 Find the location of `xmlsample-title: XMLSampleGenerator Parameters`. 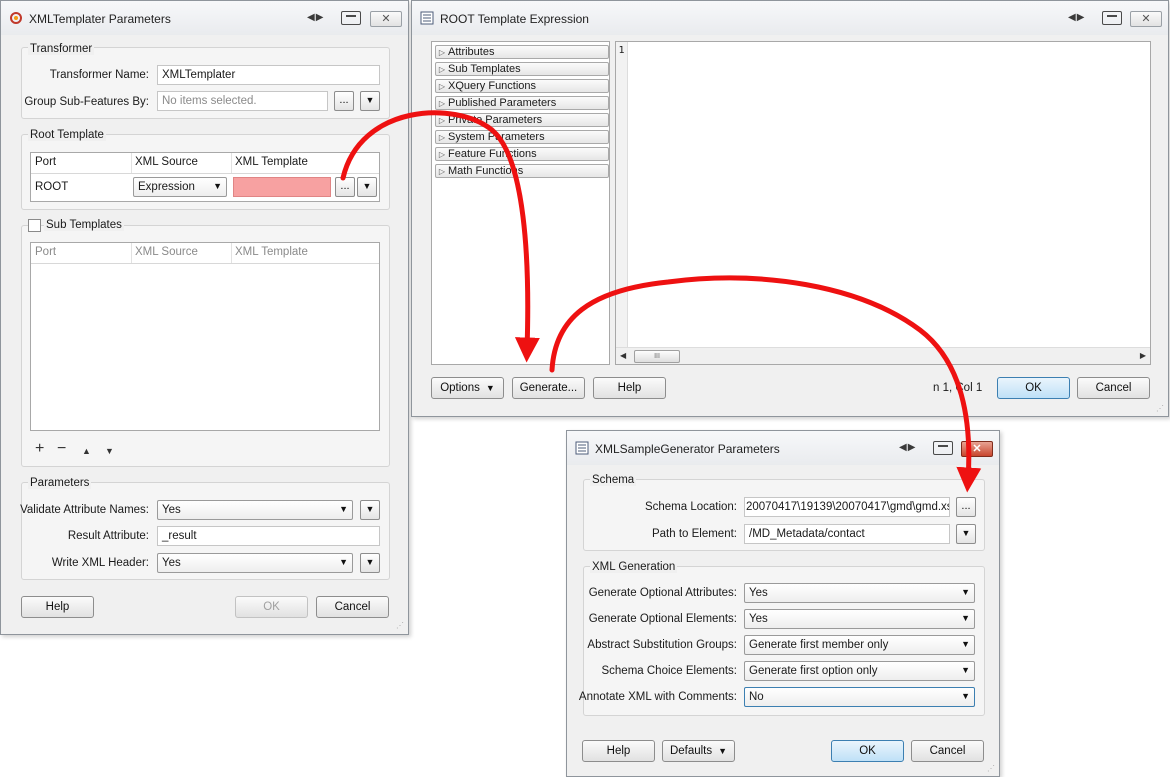

xmlsample-title: XMLSampleGenerator Parameters is located at coordinates (687, 449).